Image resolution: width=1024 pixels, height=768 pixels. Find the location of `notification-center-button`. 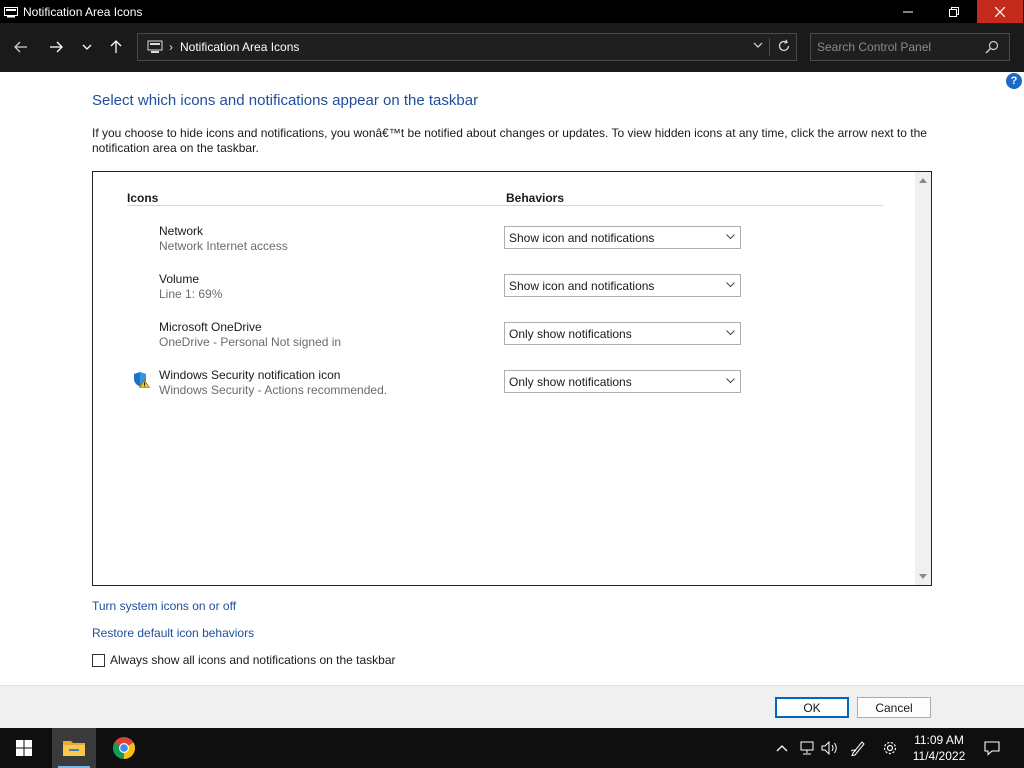

notification-center-button is located at coordinates (992, 748).